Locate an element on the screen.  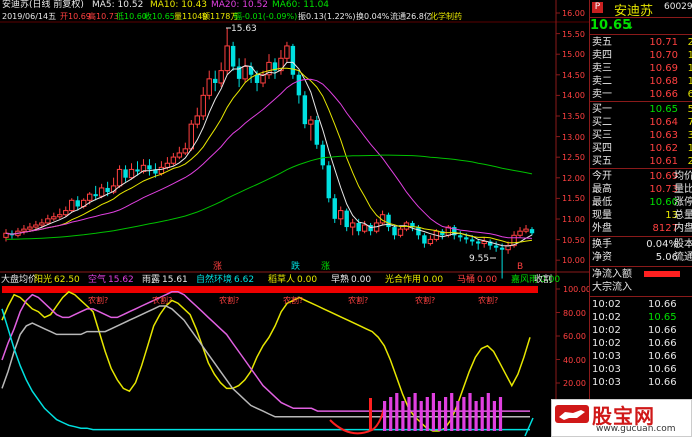
harvest-label-5: 农割? is located at coordinates (425, 300).